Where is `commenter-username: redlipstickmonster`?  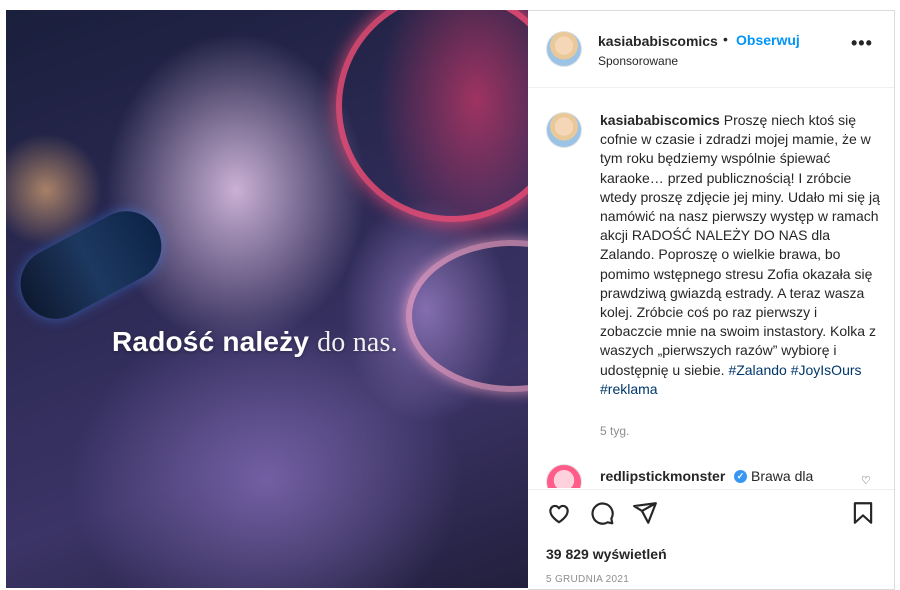
commenter-username: redlipstickmonster is located at coordinates (662, 476).